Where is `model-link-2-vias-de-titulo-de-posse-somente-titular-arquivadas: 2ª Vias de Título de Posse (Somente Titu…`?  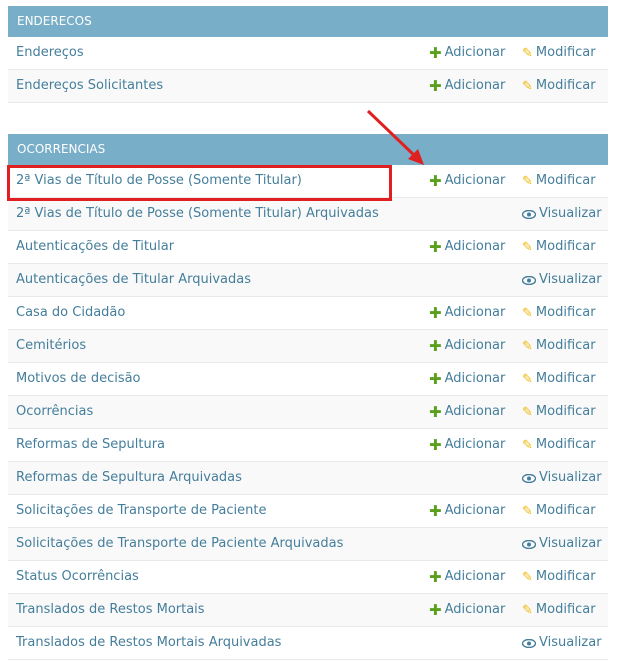
model-link-2-vias-de-titulo-de-posse-somente-titular-arquivadas: 2ª Vias de Título de Posse (Somente Titu… is located at coordinates (197, 214).